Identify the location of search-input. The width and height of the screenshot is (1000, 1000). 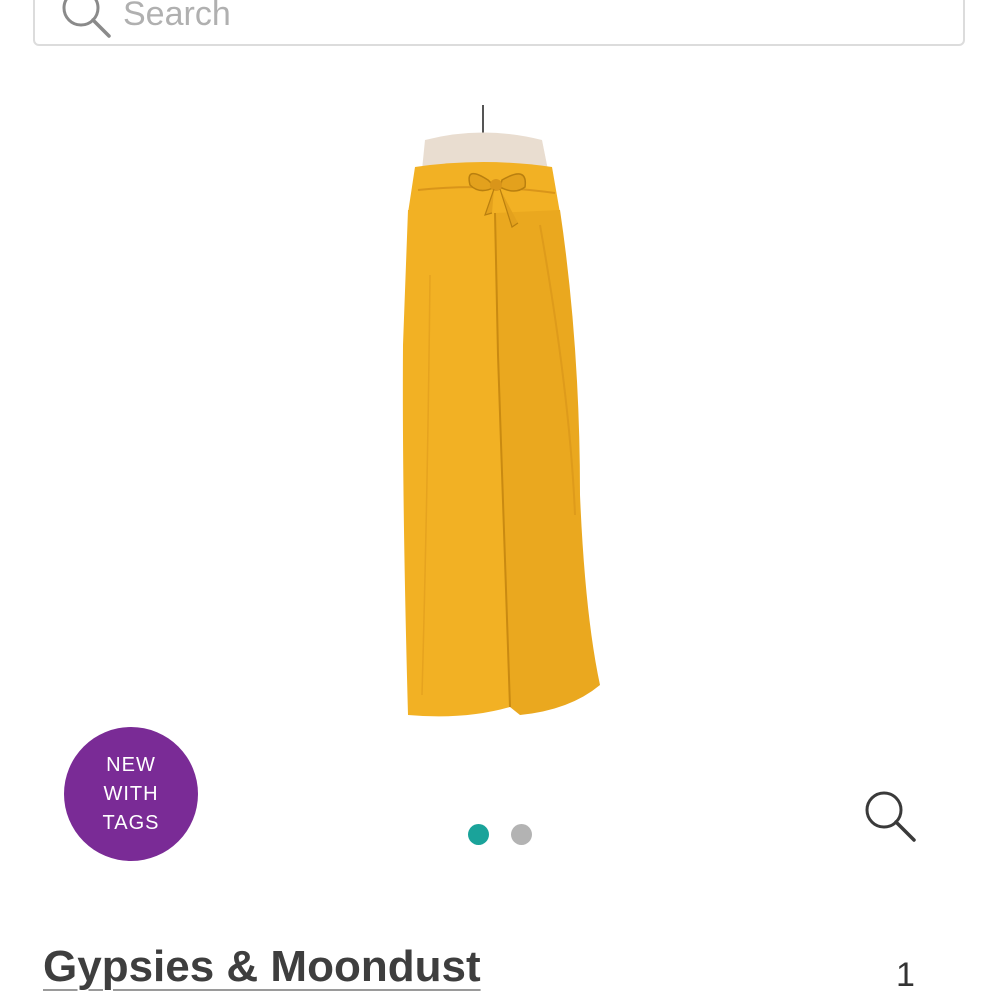
(523, 22).